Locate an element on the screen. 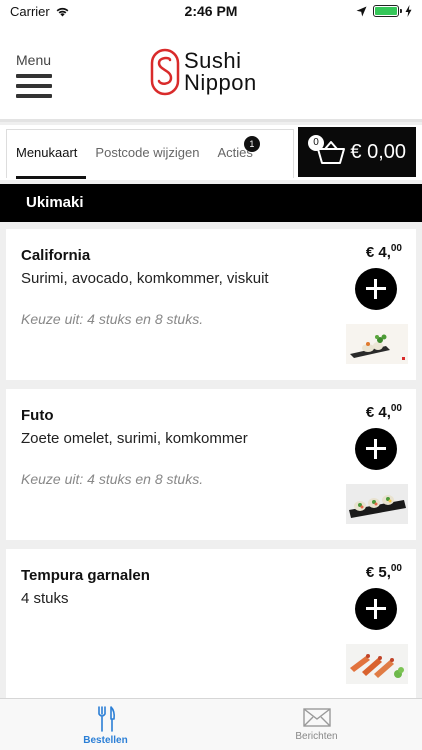 The width and height of the screenshot is (422, 750). bottom-tab-bar: Bestellen Berichten is located at coordinates (211, 724).